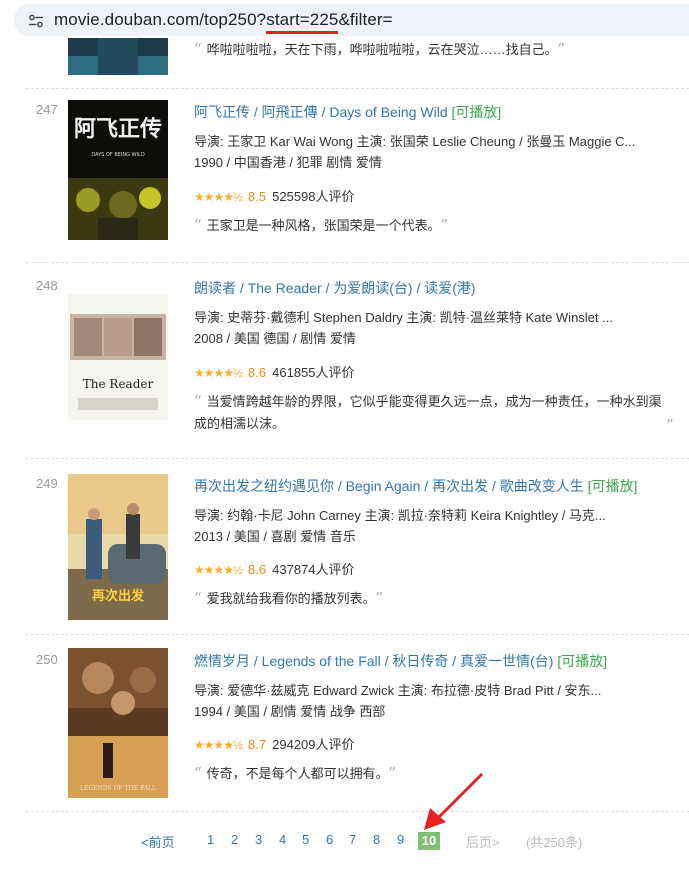 This screenshot has width=689, height=873. I want to click on site-settings-icon, so click(36, 21).